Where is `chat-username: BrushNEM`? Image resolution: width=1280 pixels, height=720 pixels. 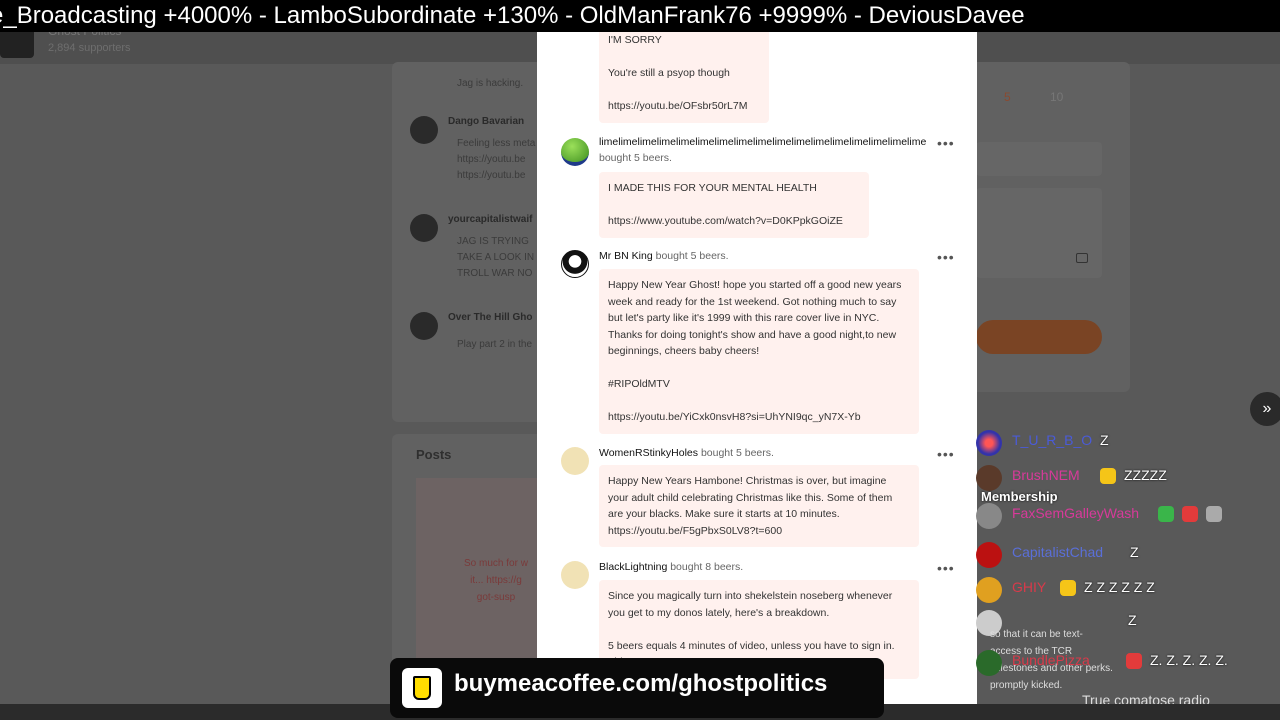
chat-username: BrushNEM is located at coordinates (1046, 475).